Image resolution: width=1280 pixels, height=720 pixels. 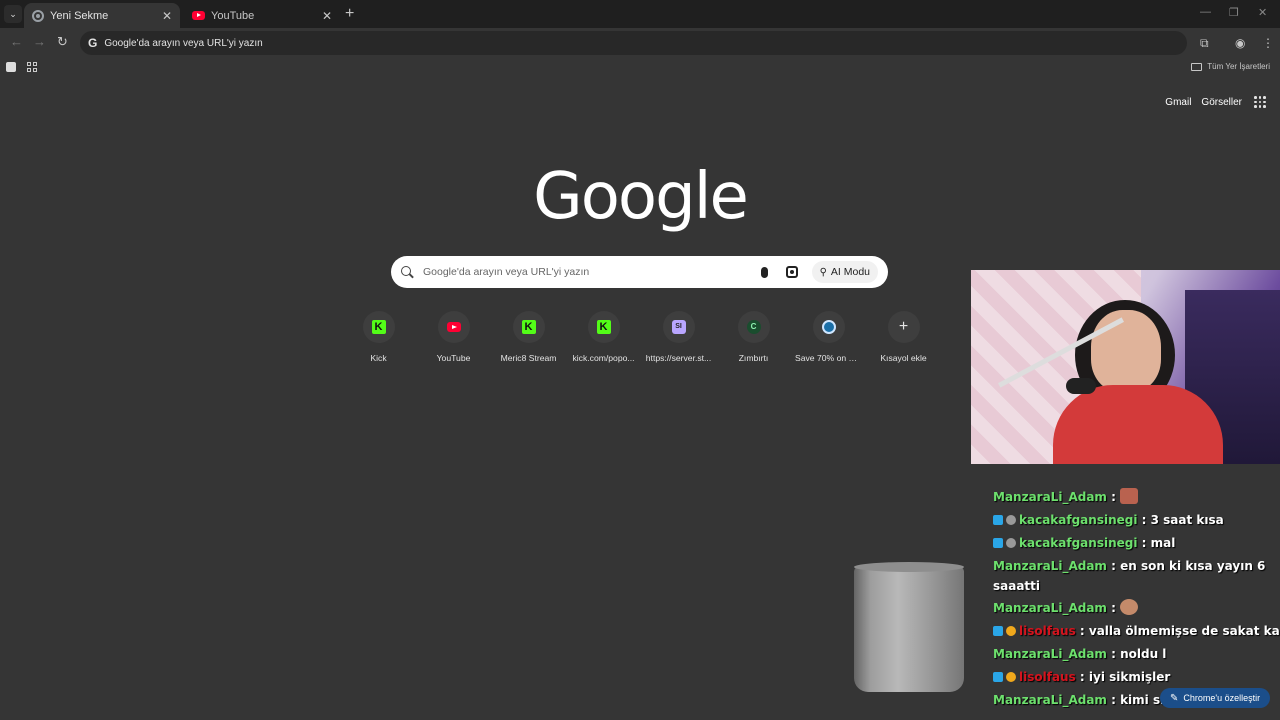 What do you see at coordinates (1262, 12) in the screenshot?
I see `window-close-icon: ✕` at bounding box center [1262, 12].